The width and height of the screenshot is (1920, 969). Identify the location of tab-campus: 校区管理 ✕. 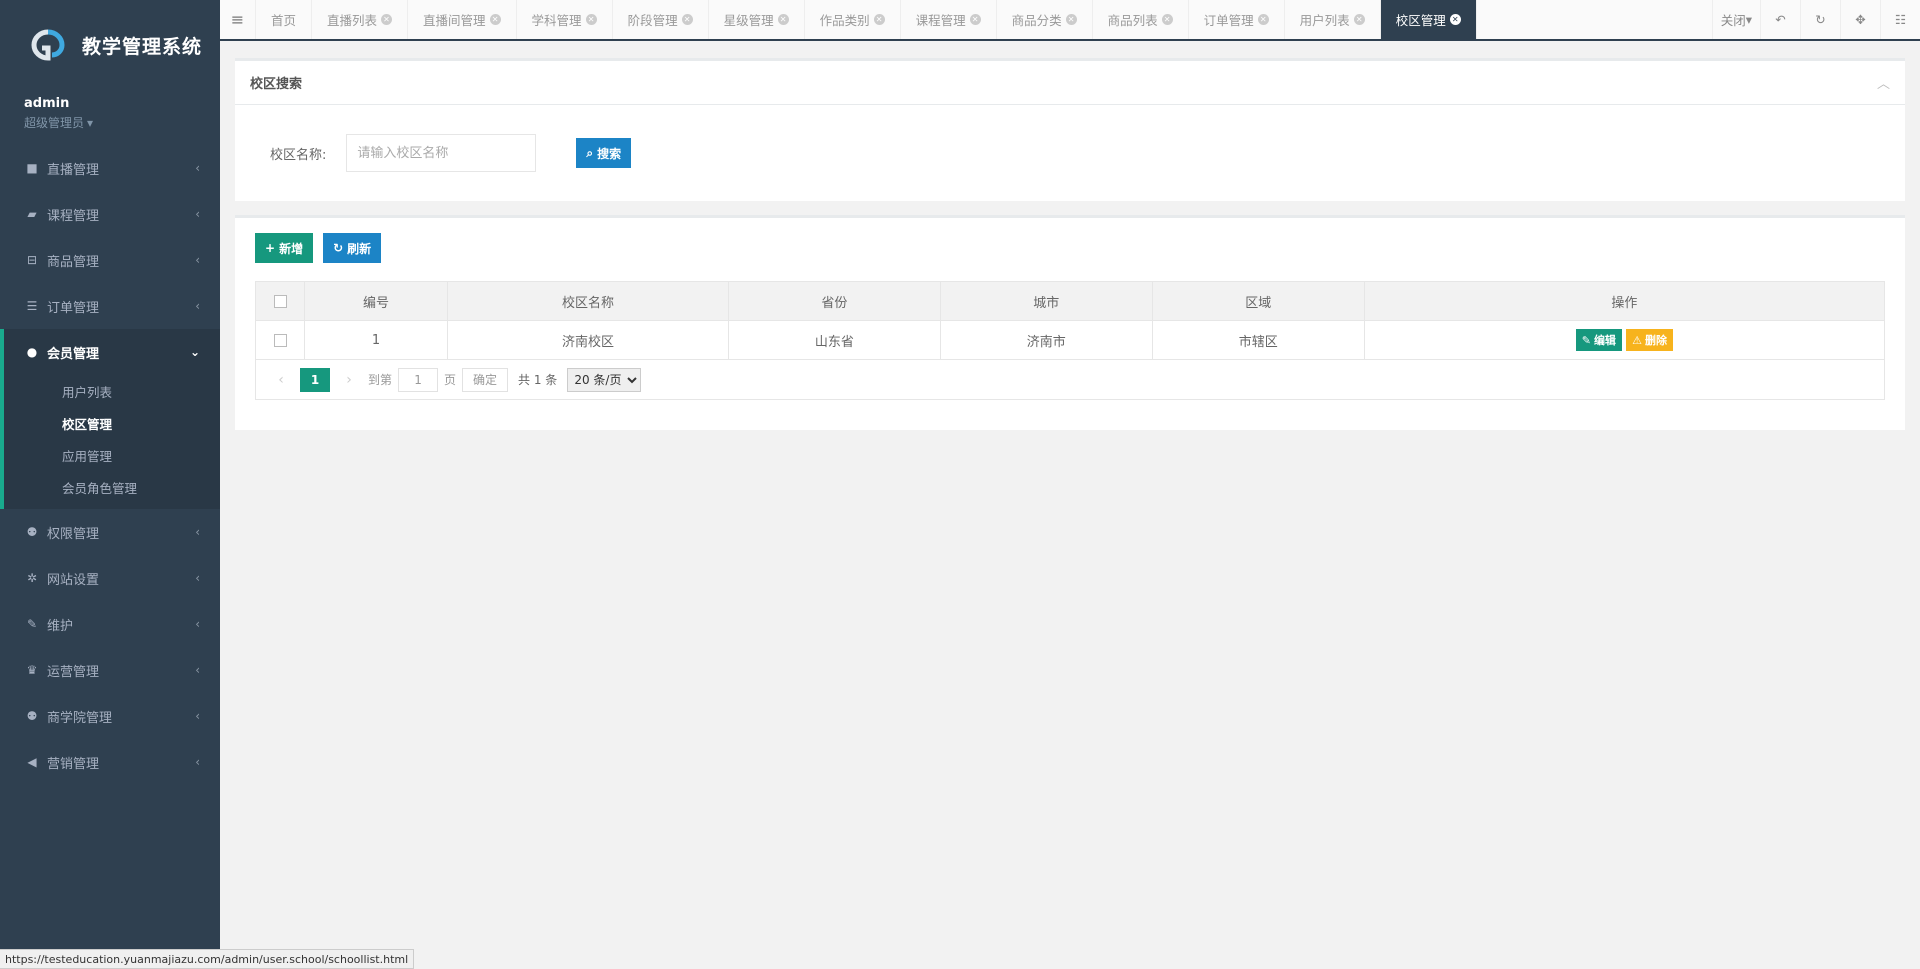
(1428, 19).